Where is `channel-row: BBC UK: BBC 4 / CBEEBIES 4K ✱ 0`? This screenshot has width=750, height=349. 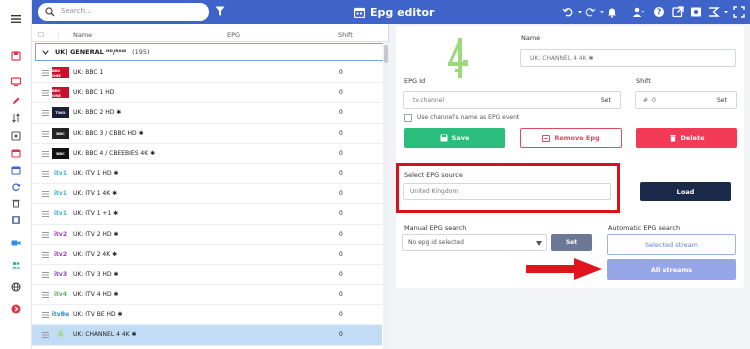
channel-row: BBC UK: BBC 4 / CBEEBIES 4K ✱ 0 is located at coordinates (207, 154).